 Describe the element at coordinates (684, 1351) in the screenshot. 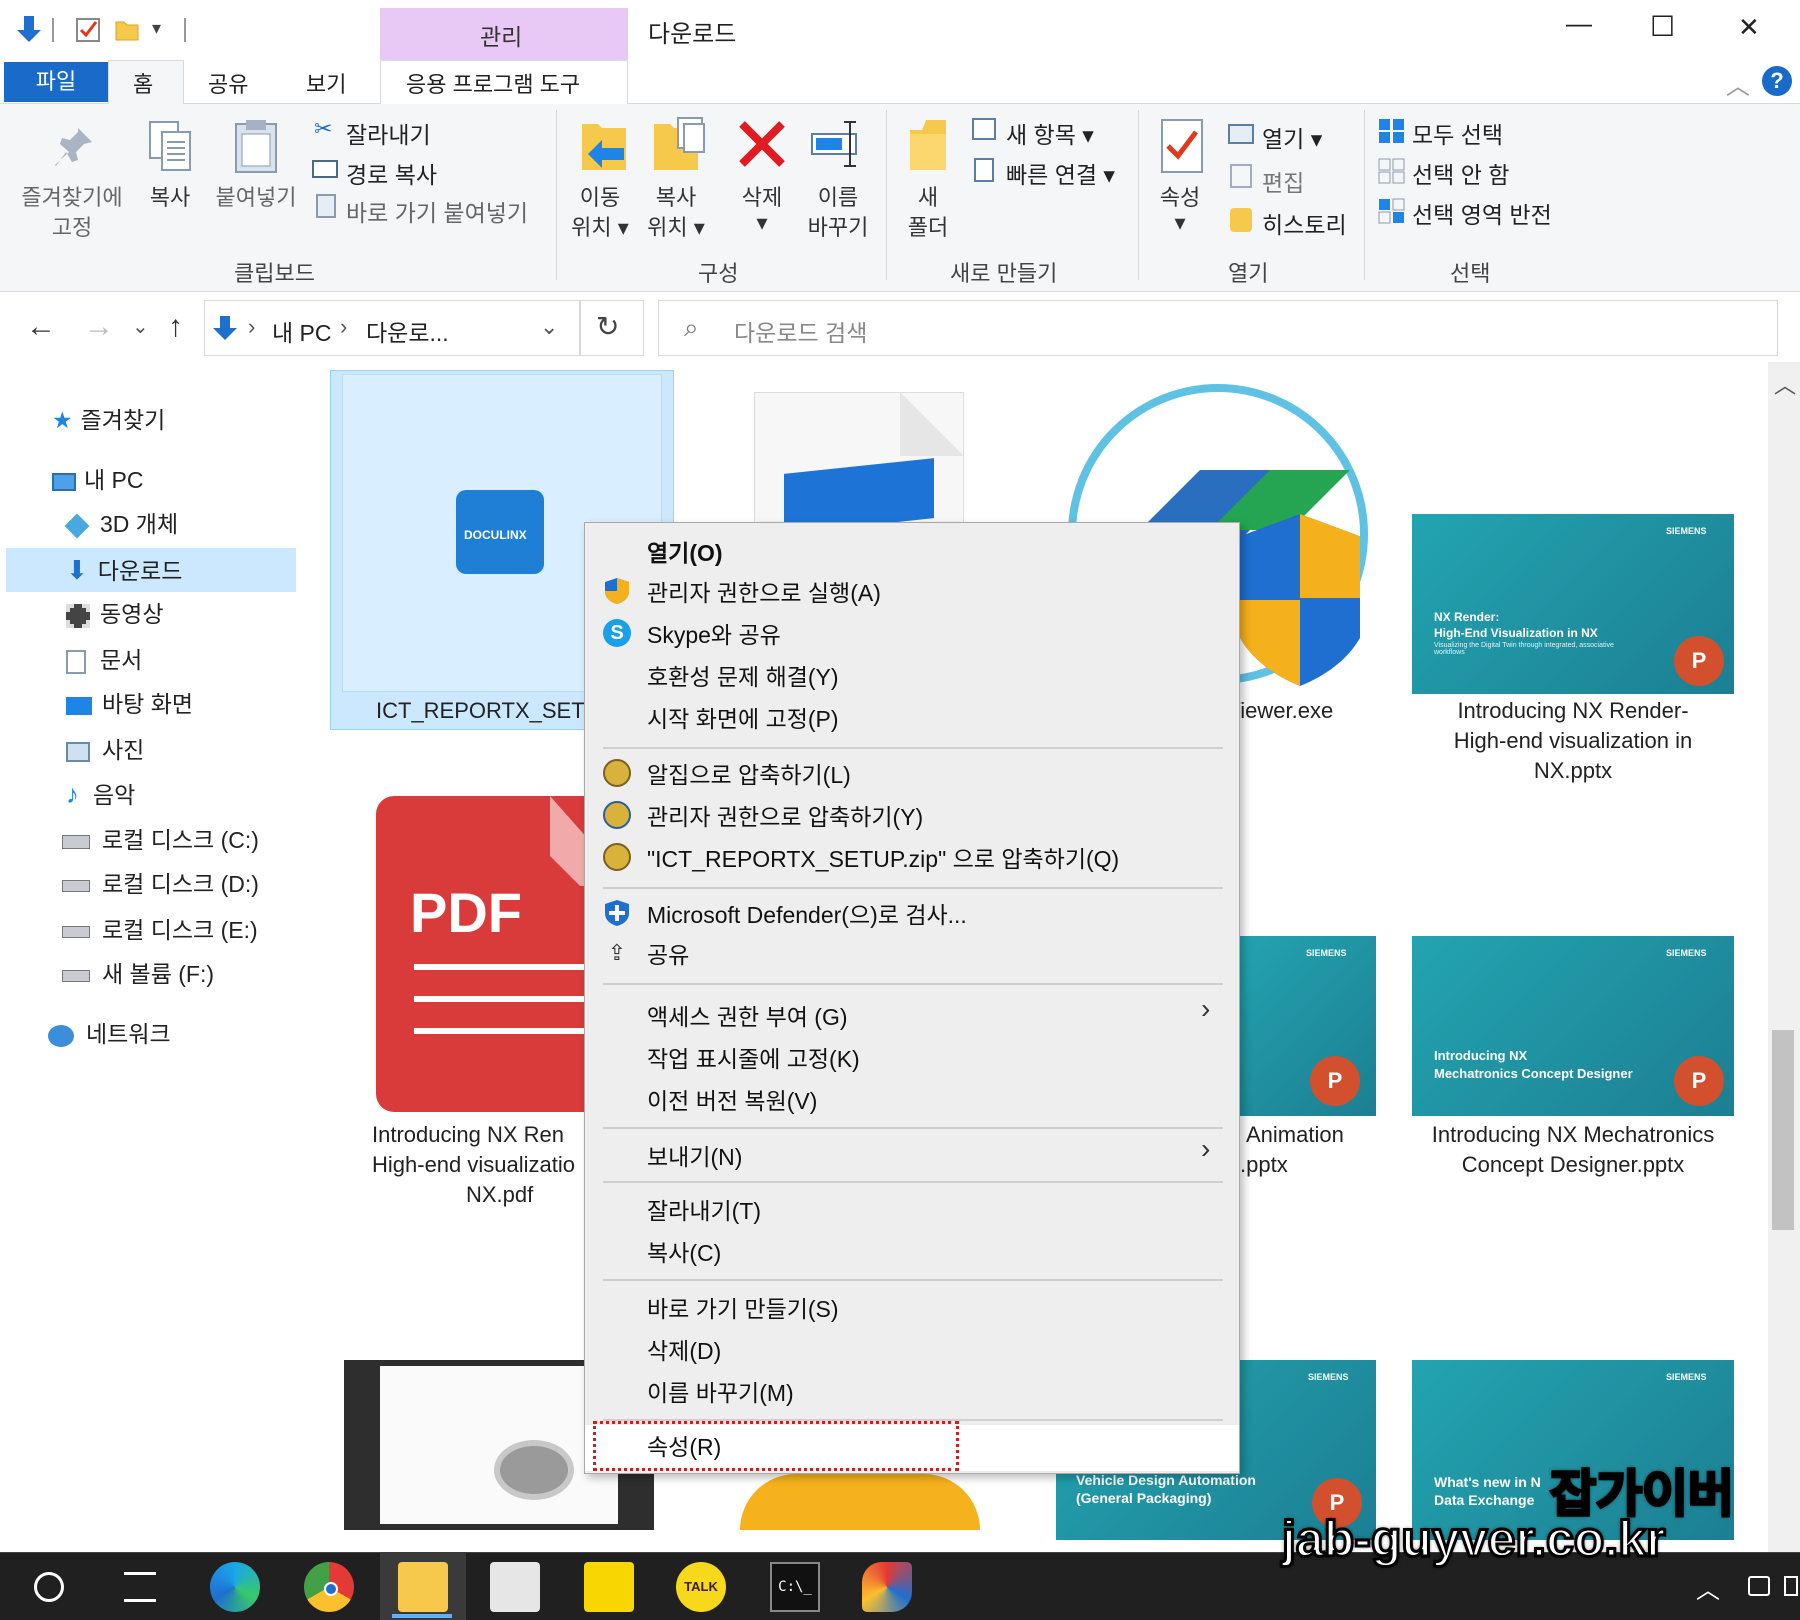

I see `menu-item-delete: 삭제(D)` at that location.